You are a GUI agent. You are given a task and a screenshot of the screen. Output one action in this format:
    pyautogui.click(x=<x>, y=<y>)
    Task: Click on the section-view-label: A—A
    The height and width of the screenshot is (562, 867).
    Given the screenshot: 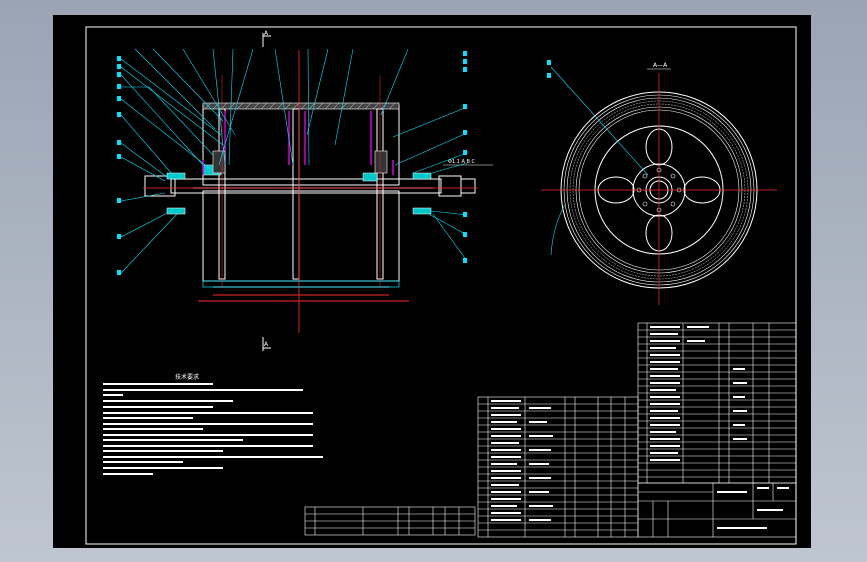 What is the action you would take?
    pyautogui.click(x=660, y=65)
    